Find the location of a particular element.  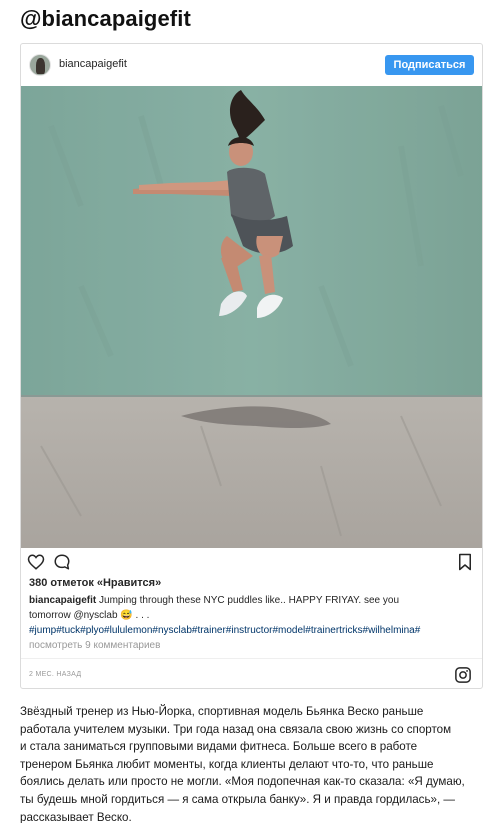

comment-icon is located at coordinates (62, 562).